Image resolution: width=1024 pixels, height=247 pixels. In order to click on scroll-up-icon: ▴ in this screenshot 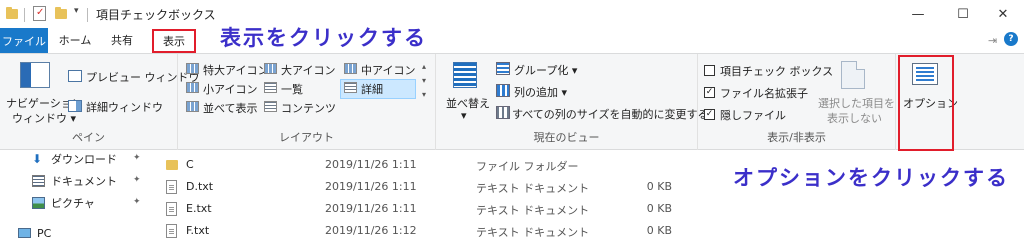, I will do `click(424, 67)`.